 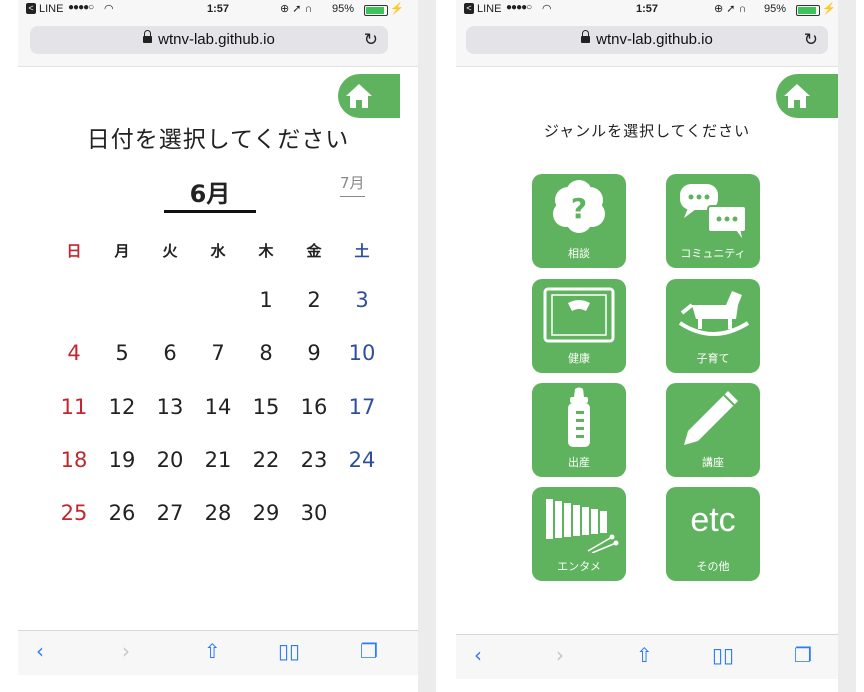 I want to click on pencil-icon, so click(x=711, y=418).